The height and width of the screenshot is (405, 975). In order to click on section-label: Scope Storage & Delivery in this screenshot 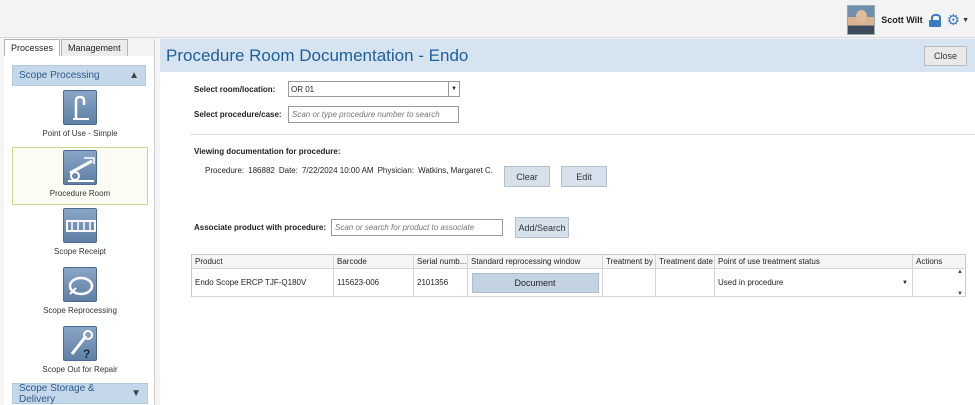, I will do `click(57, 393)`.